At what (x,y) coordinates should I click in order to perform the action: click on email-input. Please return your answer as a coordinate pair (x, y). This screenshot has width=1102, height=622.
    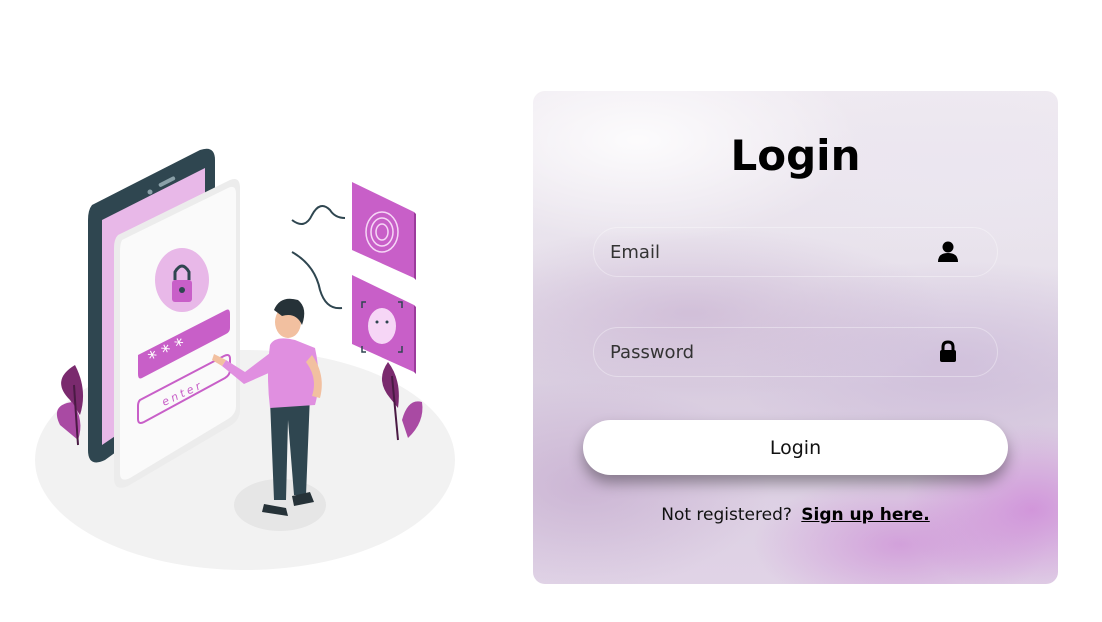
    Looking at the image, I should click on (770, 252).